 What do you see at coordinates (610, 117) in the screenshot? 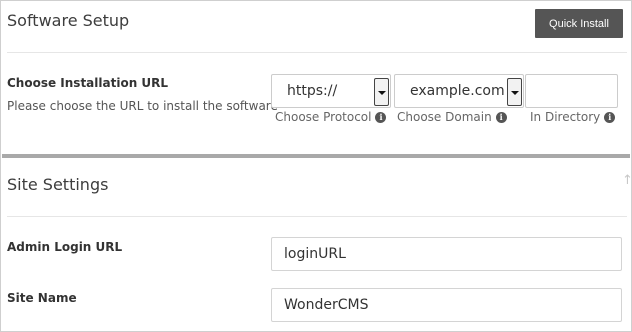
I see `directory-info-icon: i` at bounding box center [610, 117].